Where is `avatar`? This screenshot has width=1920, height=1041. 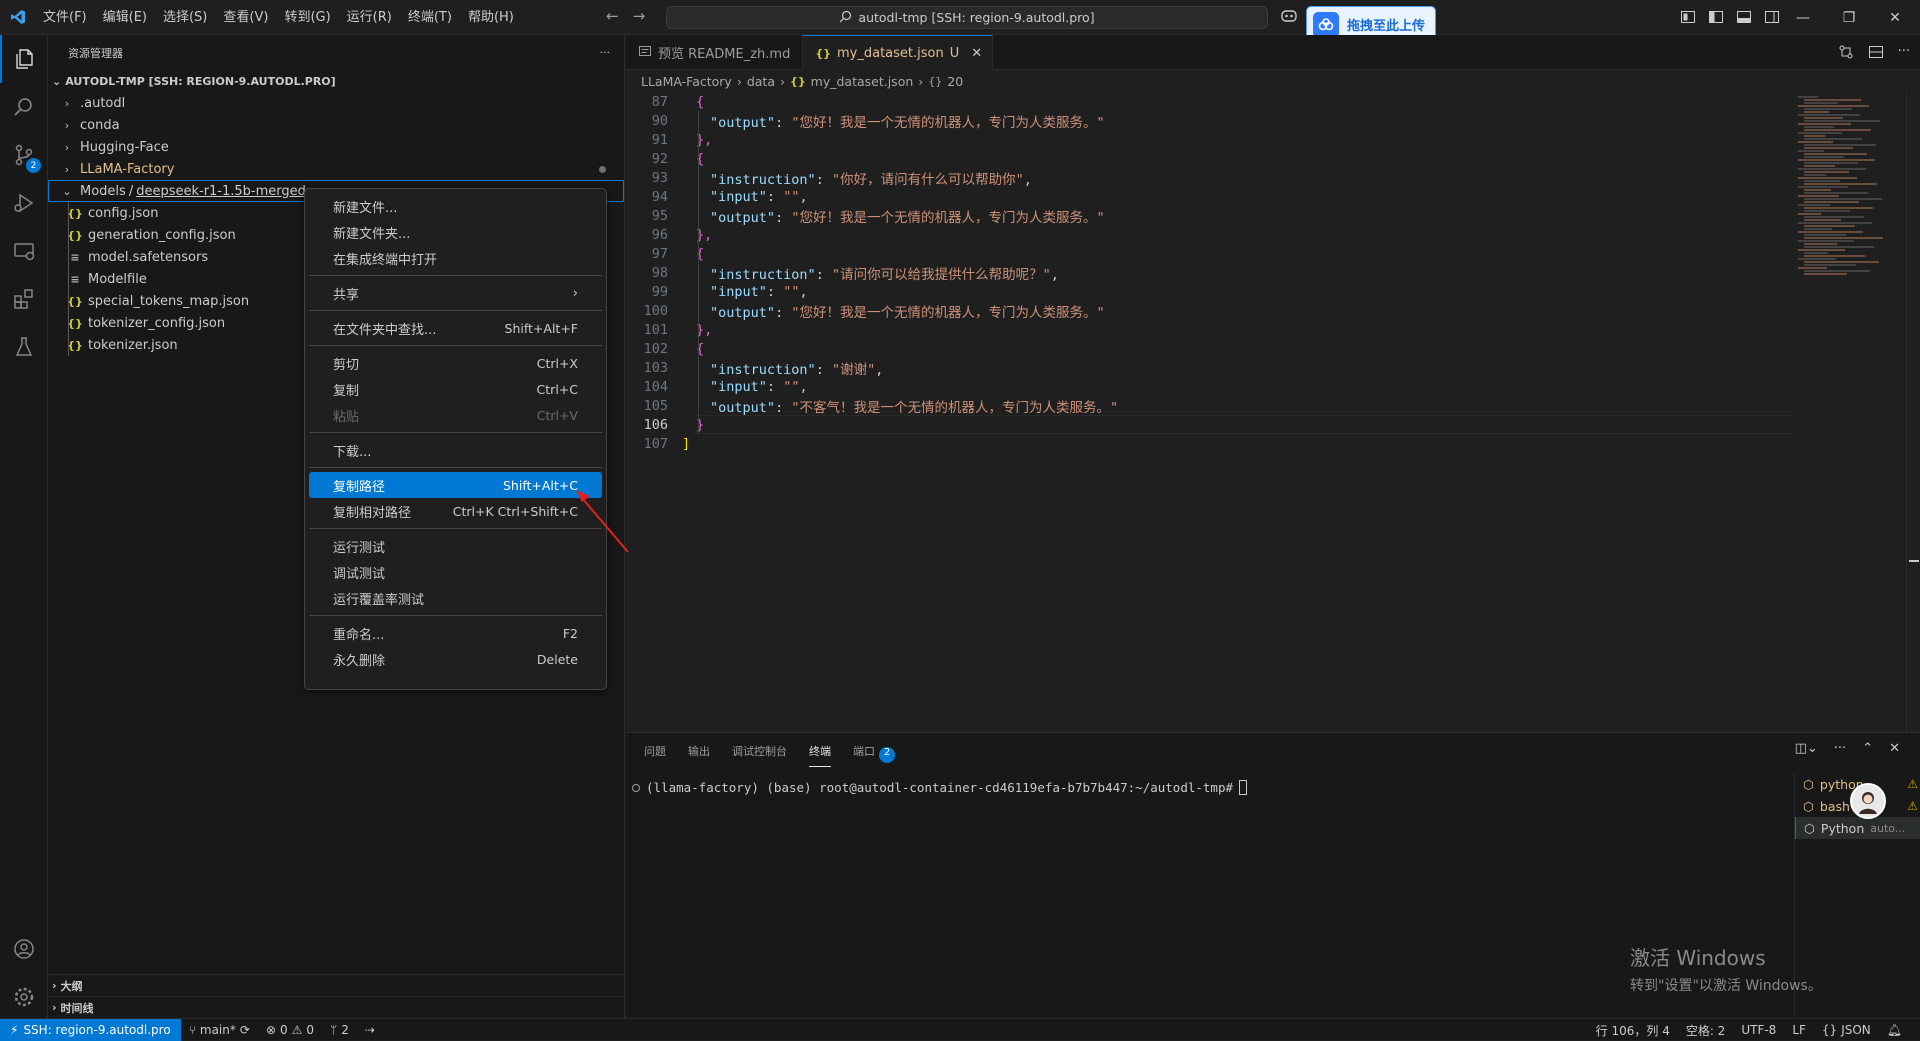
avatar is located at coordinates (1868, 801).